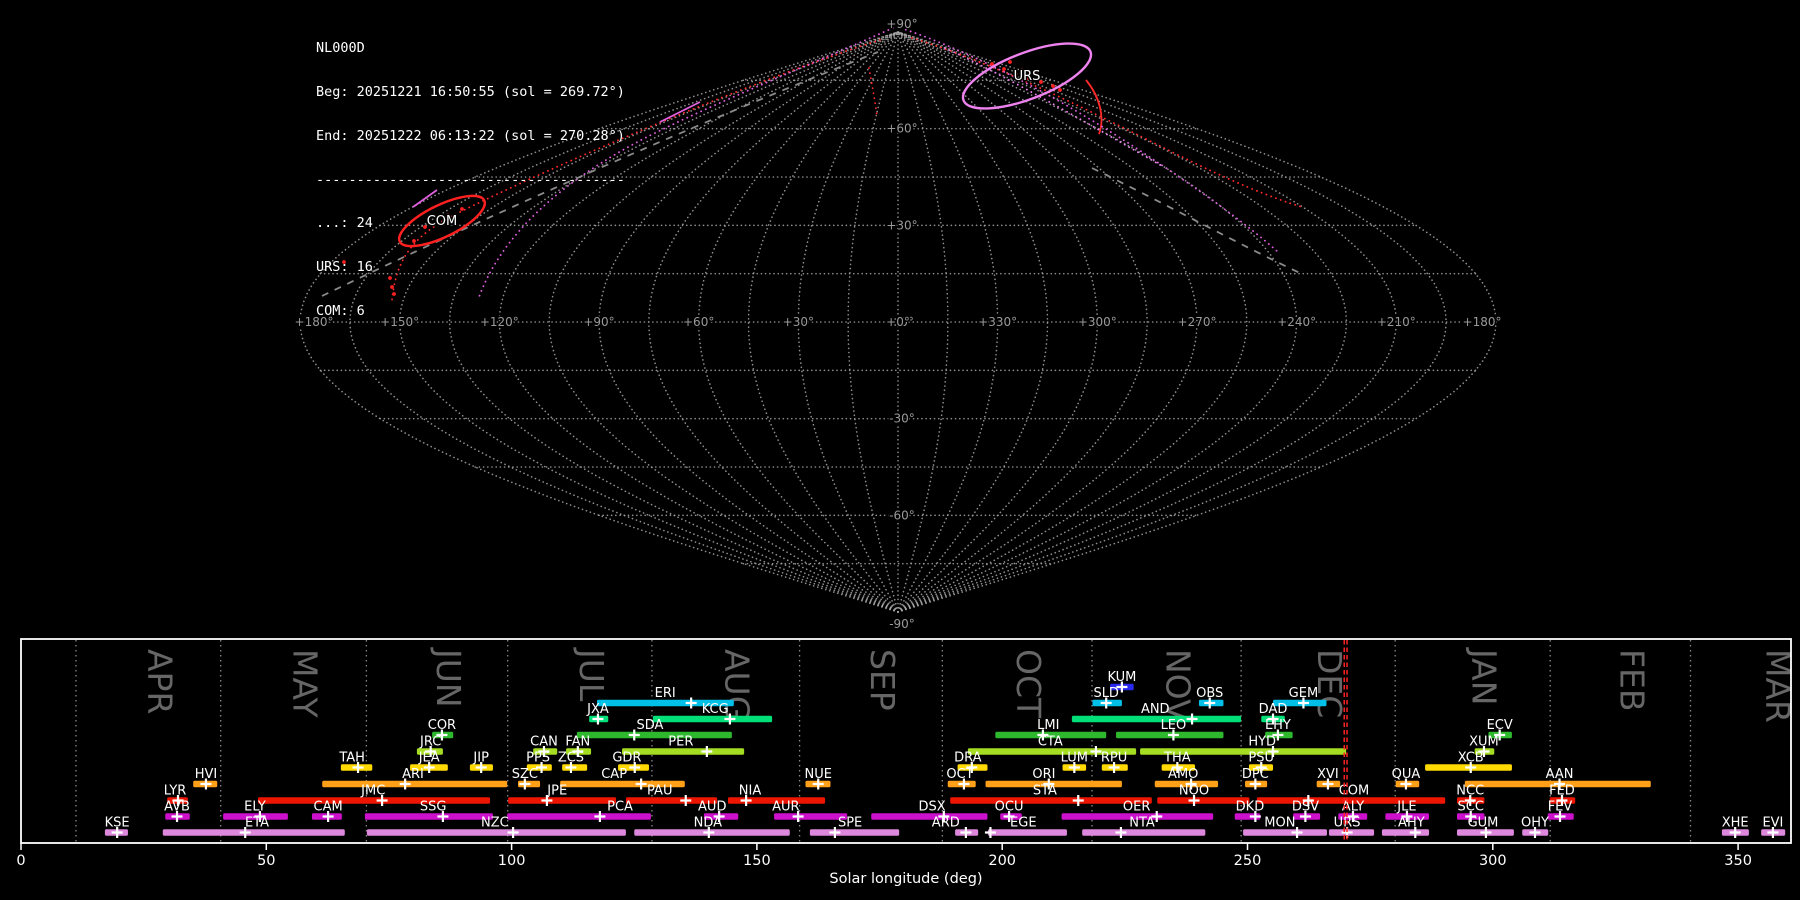  I want to click on map-lat-label: -30°, so click(902, 419).